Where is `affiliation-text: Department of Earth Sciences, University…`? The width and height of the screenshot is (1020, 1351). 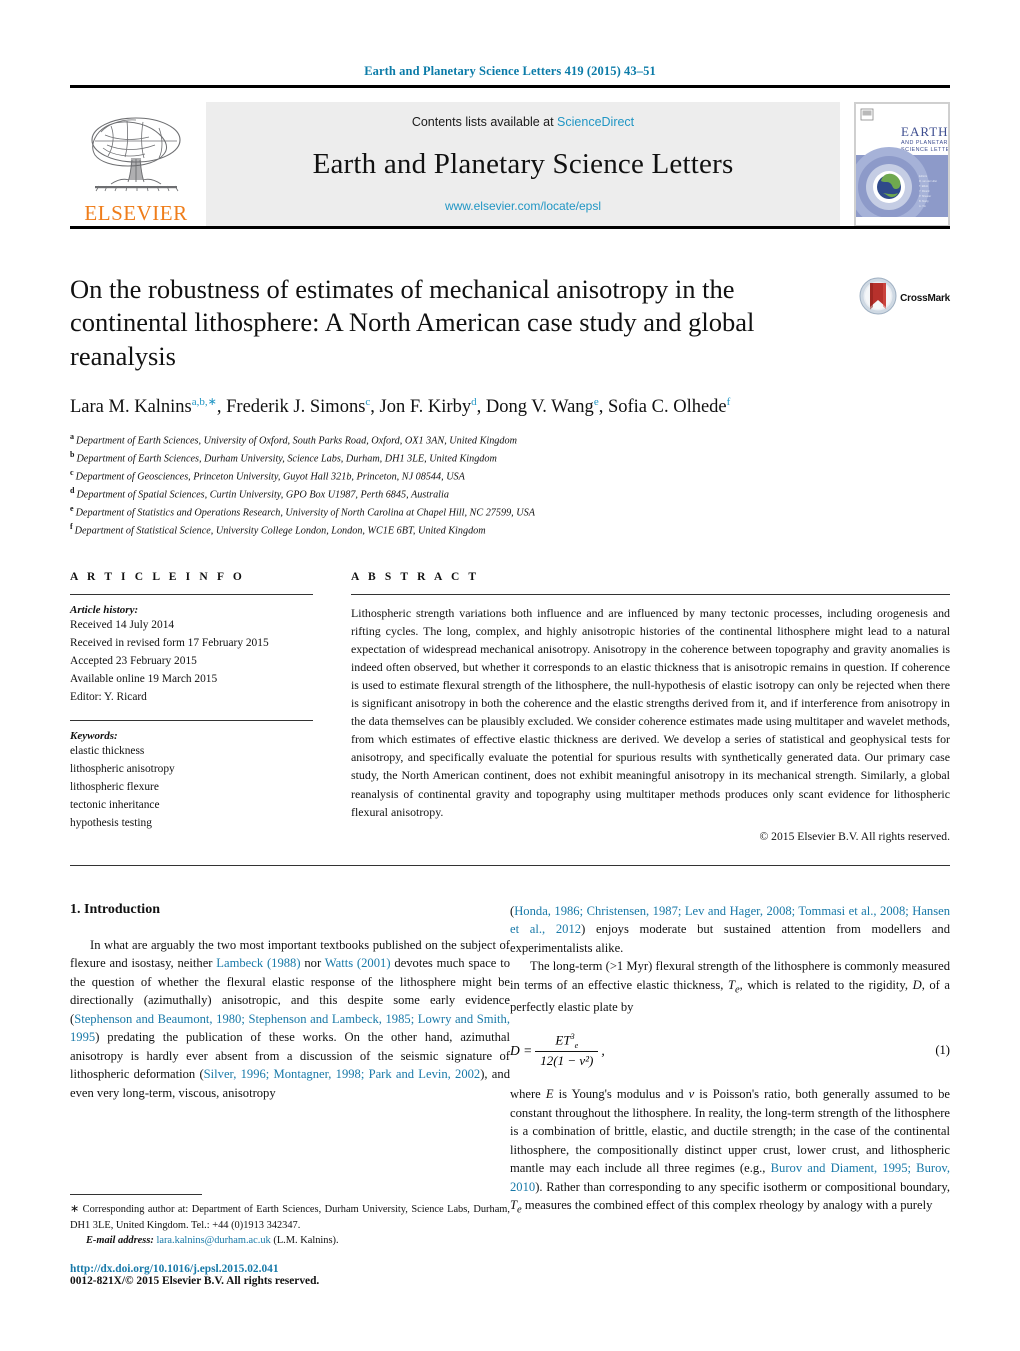 affiliation-text: Department of Earth Sciences, University… is located at coordinates (296, 441).